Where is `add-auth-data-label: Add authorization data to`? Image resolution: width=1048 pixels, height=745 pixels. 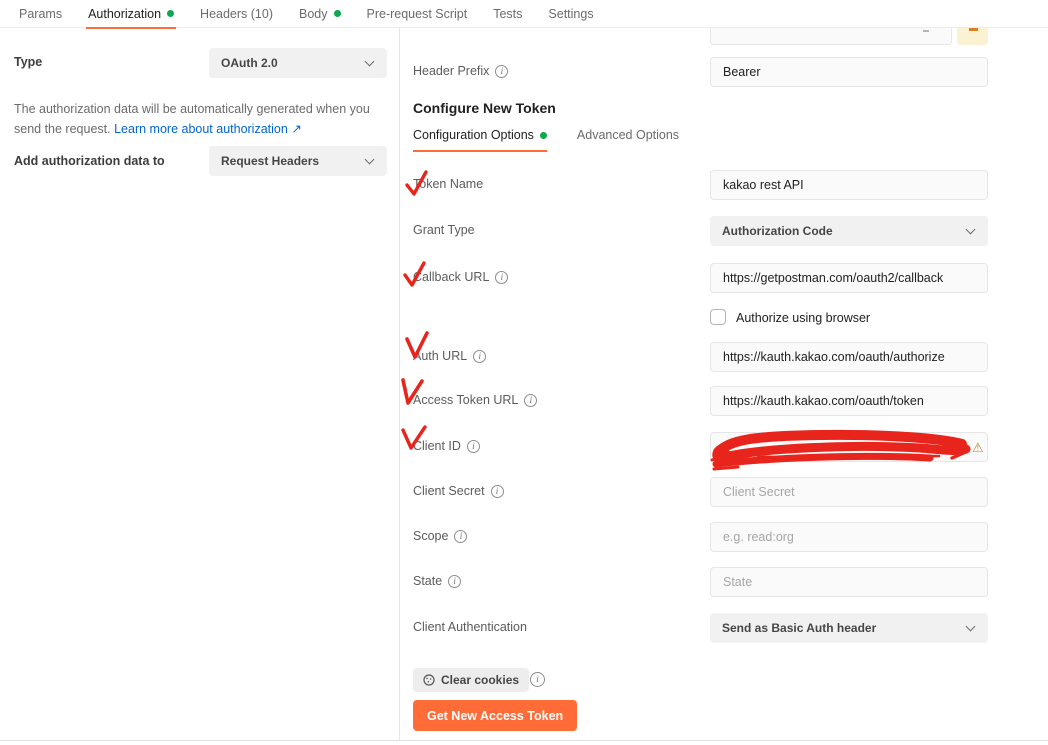 add-auth-data-label: Add authorization data to is located at coordinates (89, 161).